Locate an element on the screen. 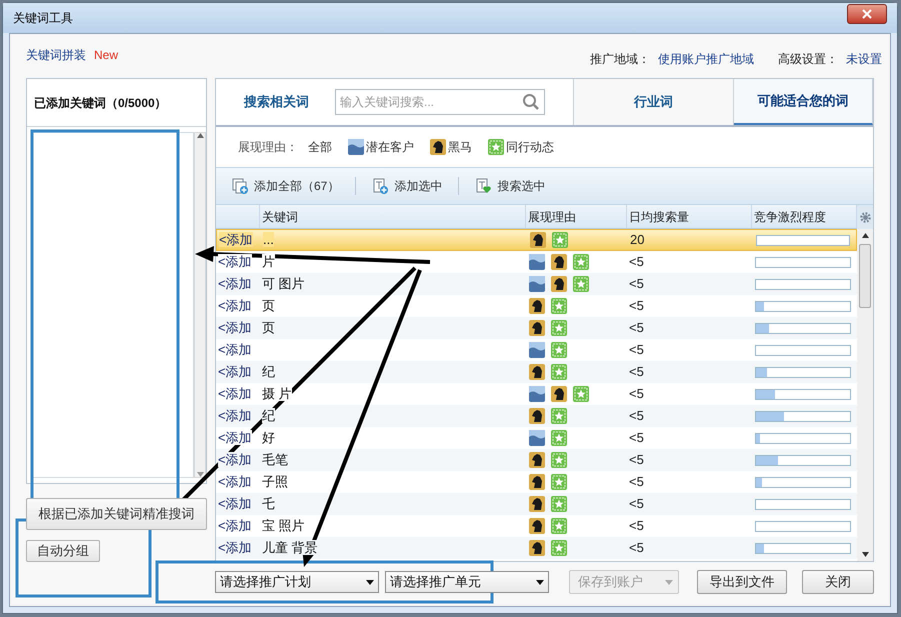  table-row: <添加 儿童 背景 <5 is located at coordinates (536, 548).